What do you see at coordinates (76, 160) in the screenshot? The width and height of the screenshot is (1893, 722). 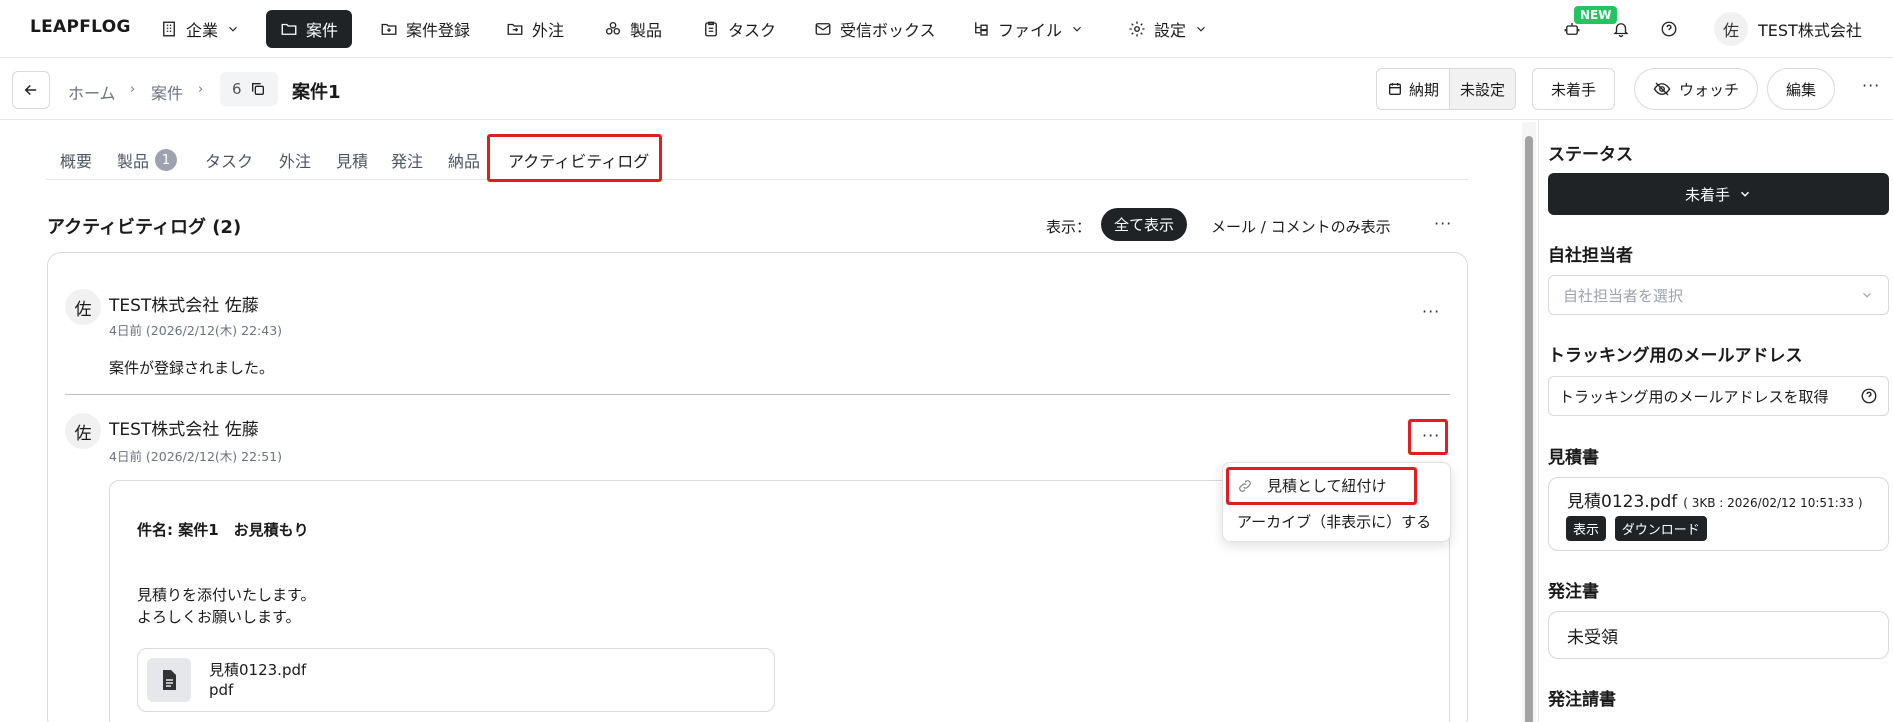 I see `tab-overview: 概要` at bounding box center [76, 160].